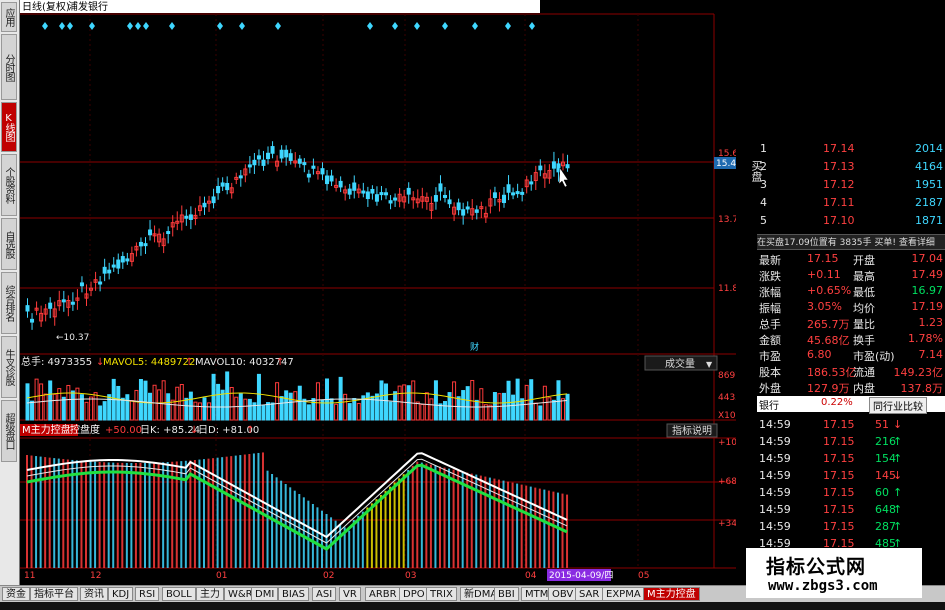  What do you see at coordinates (9, 127) in the screenshot?
I see `tab-kline: K线图` at bounding box center [9, 127].